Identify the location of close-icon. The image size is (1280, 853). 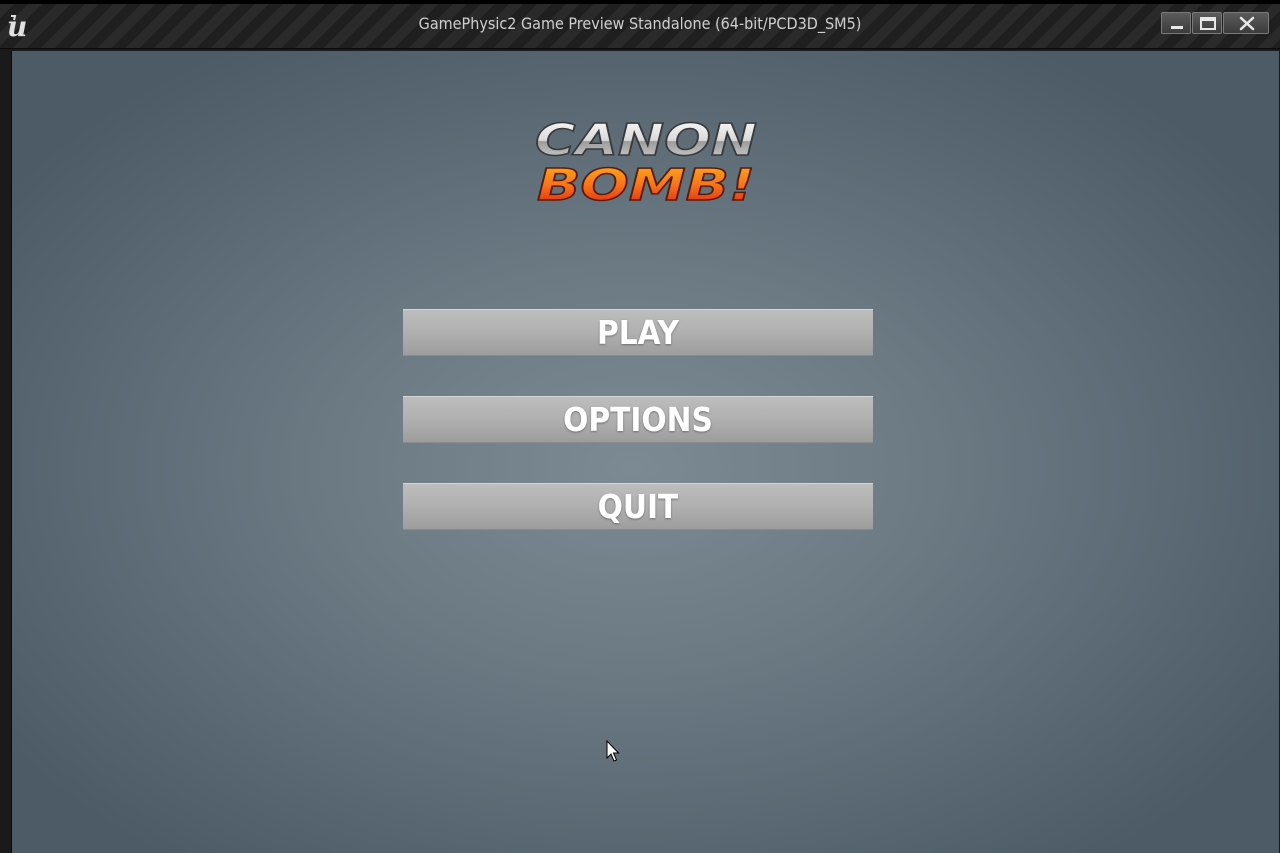
(1247, 23).